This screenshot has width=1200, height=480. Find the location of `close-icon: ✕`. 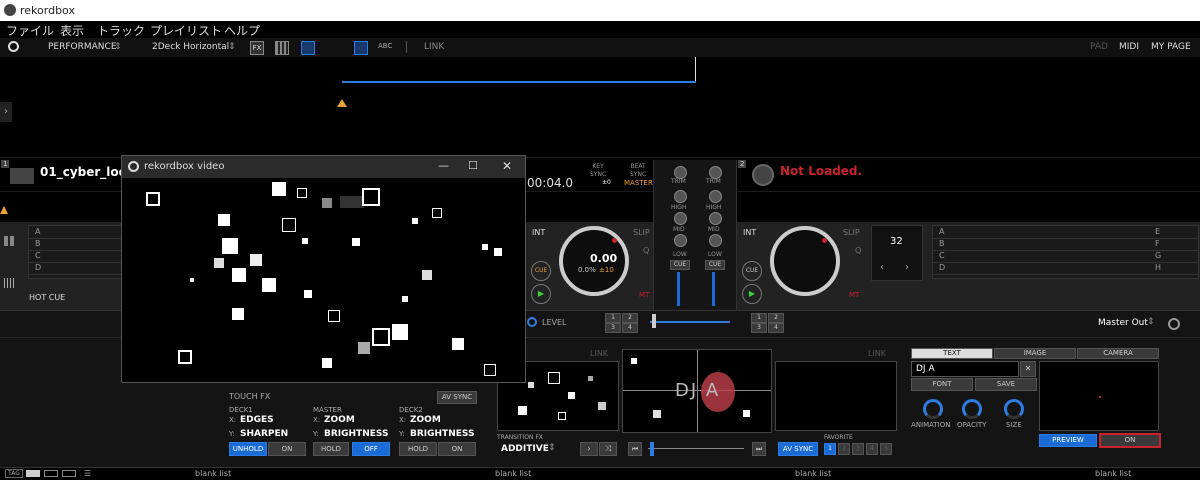

close-icon: ✕ is located at coordinates (507, 166).